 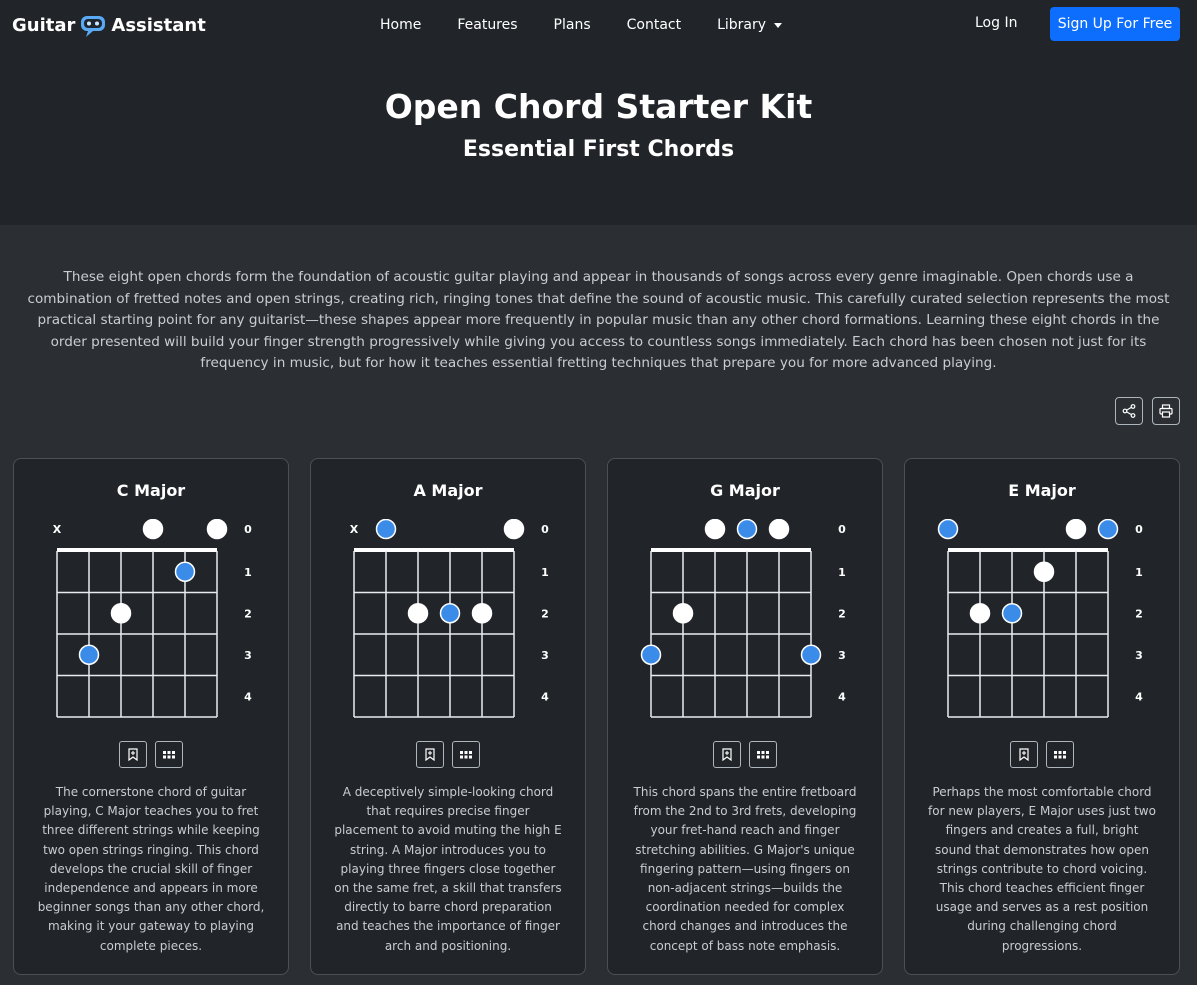 What do you see at coordinates (151, 490) in the screenshot?
I see `chord-name: C Major` at bounding box center [151, 490].